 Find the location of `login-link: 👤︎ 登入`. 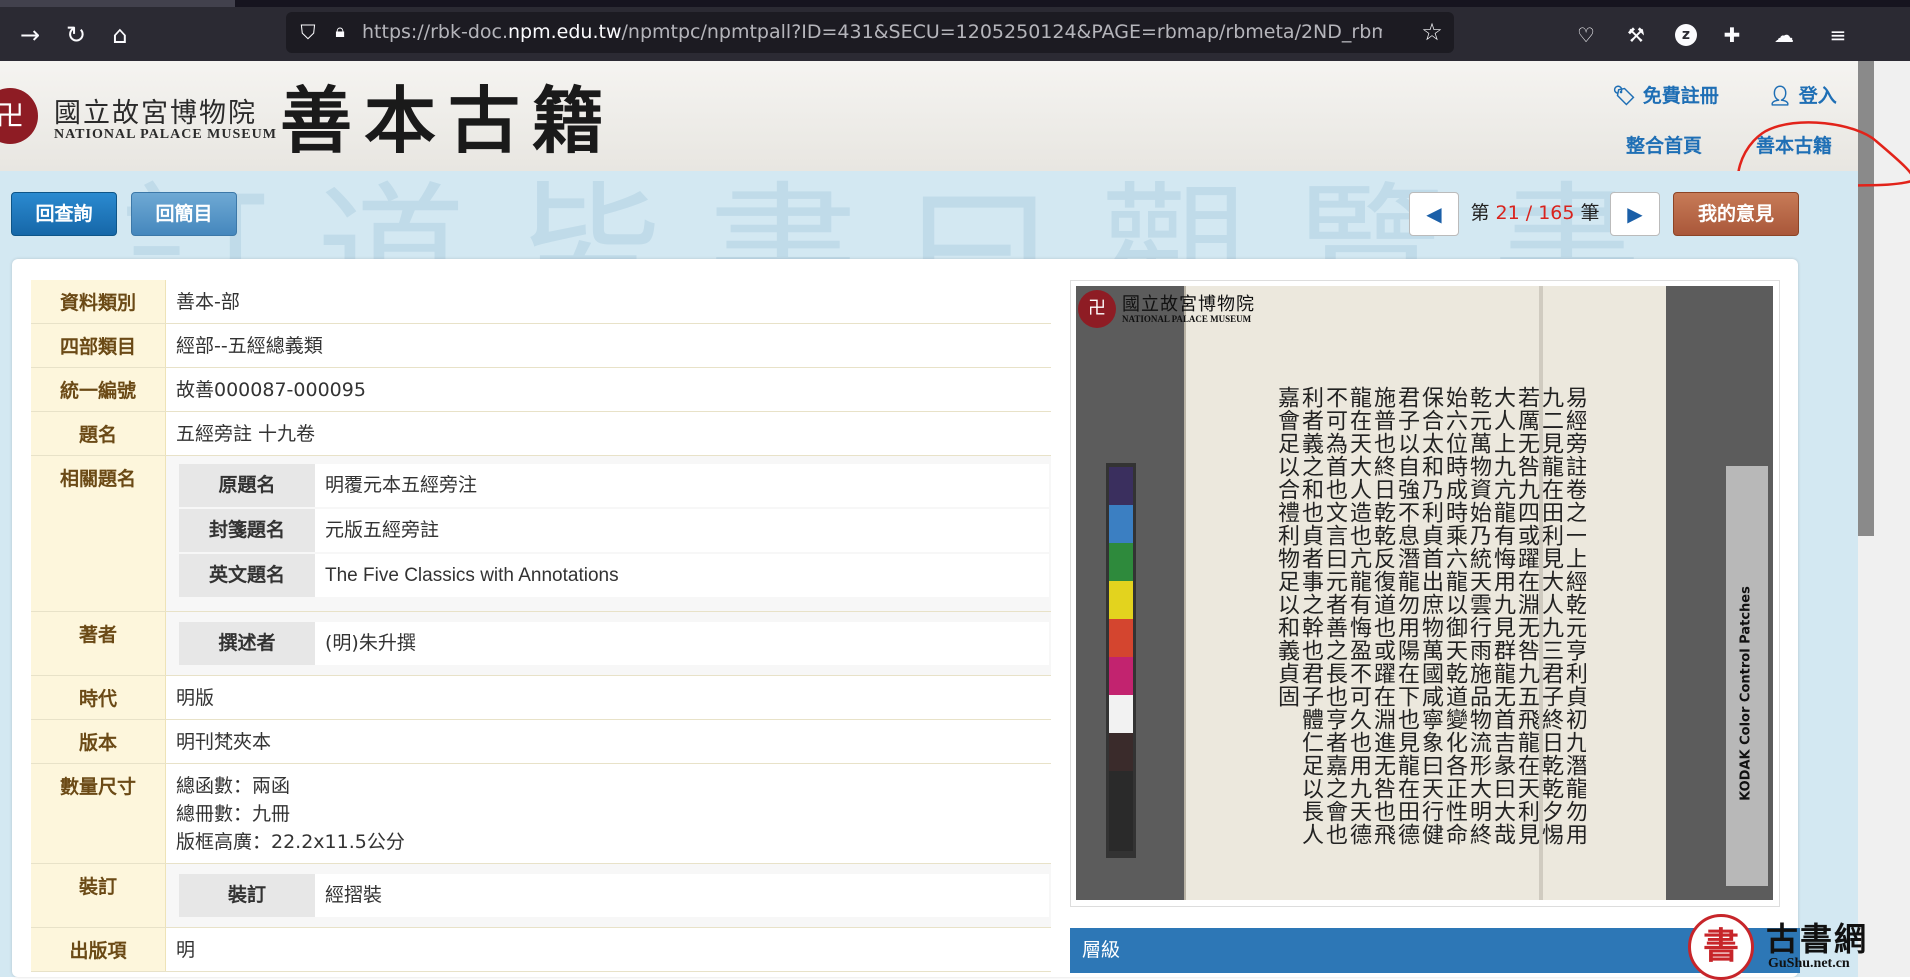

login-link: 👤︎ 登入 is located at coordinates (1802, 94).